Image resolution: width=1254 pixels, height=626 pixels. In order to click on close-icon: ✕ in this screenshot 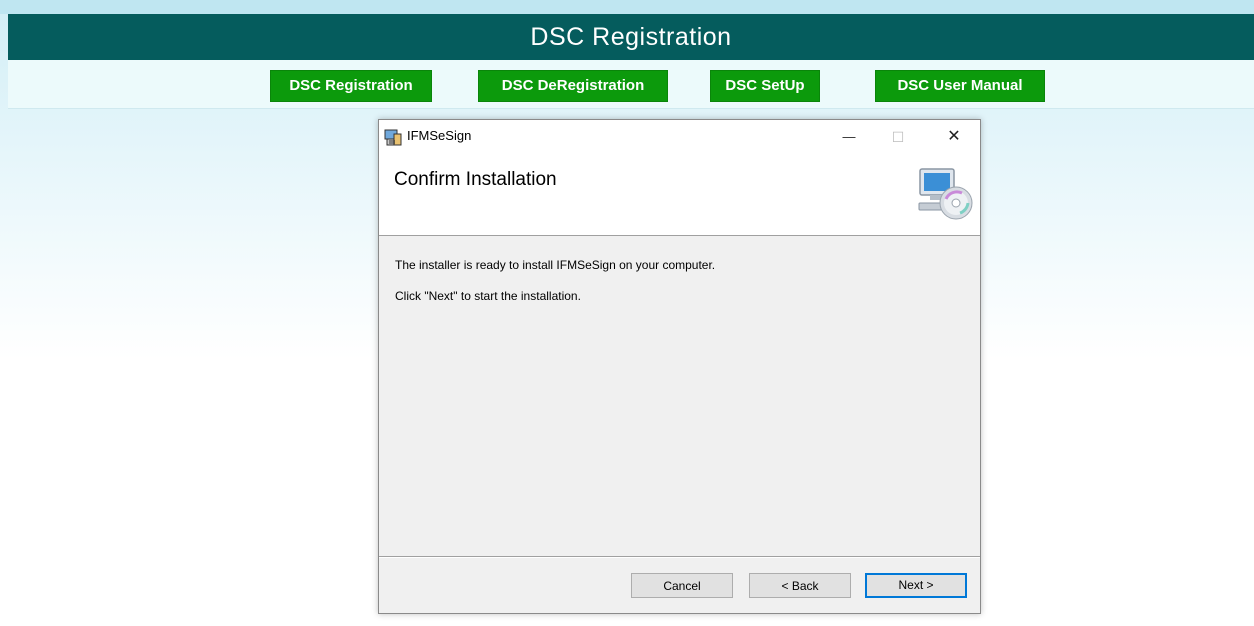, I will do `click(954, 136)`.